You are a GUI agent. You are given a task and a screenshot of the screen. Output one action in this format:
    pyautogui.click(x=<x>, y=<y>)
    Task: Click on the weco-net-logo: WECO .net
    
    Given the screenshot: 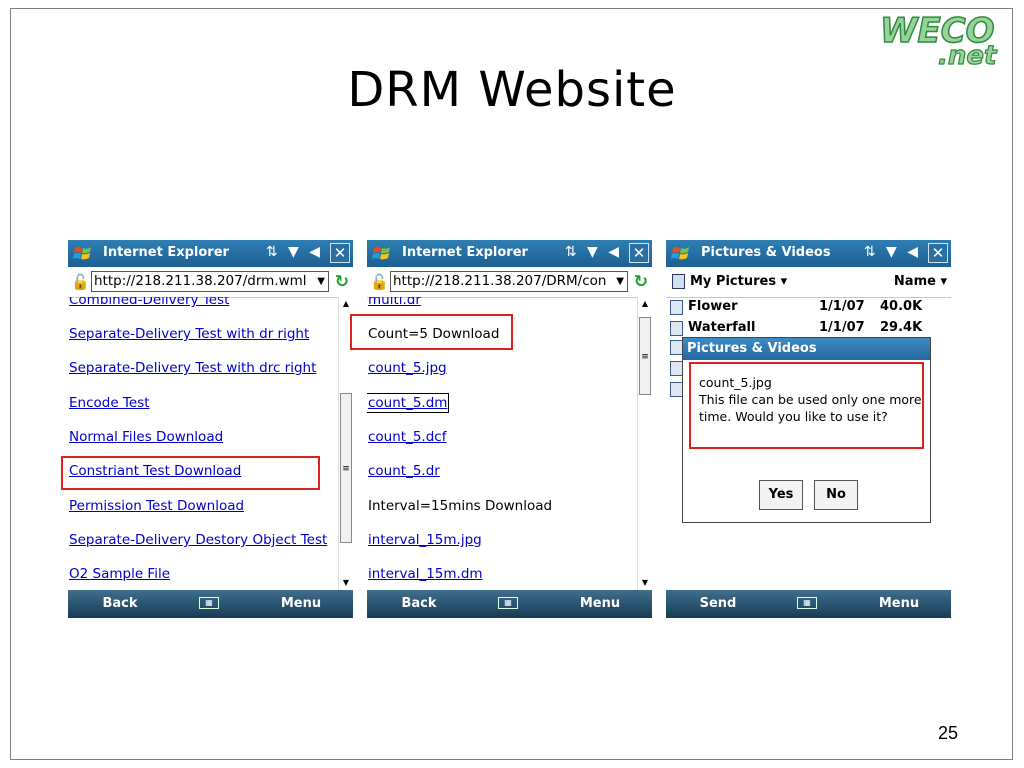 What is the action you would take?
    pyautogui.click(x=938, y=40)
    